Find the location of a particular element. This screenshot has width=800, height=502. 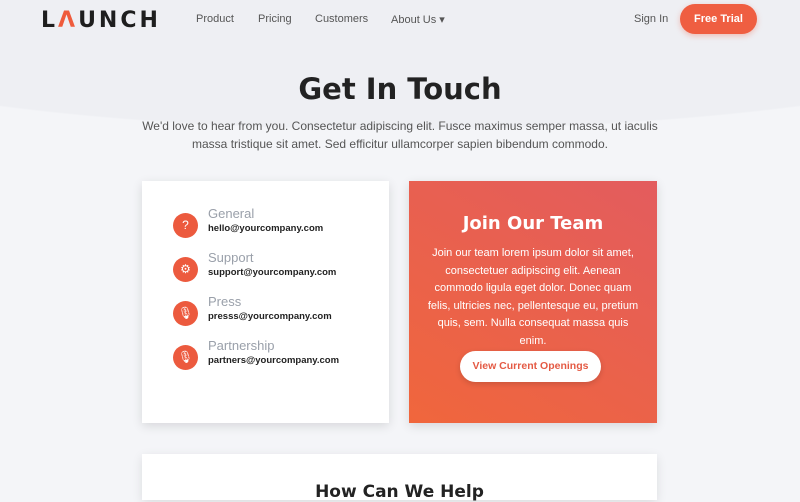

question-icon: ? is located at coordinates (185, 225).